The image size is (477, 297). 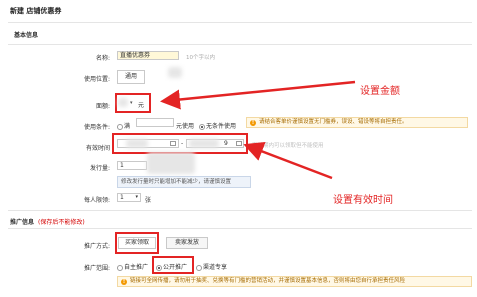 What do you see at coordinates (258, 95) in the screenshot?
I see `amount-arrow` at bounding box center [258, 95].